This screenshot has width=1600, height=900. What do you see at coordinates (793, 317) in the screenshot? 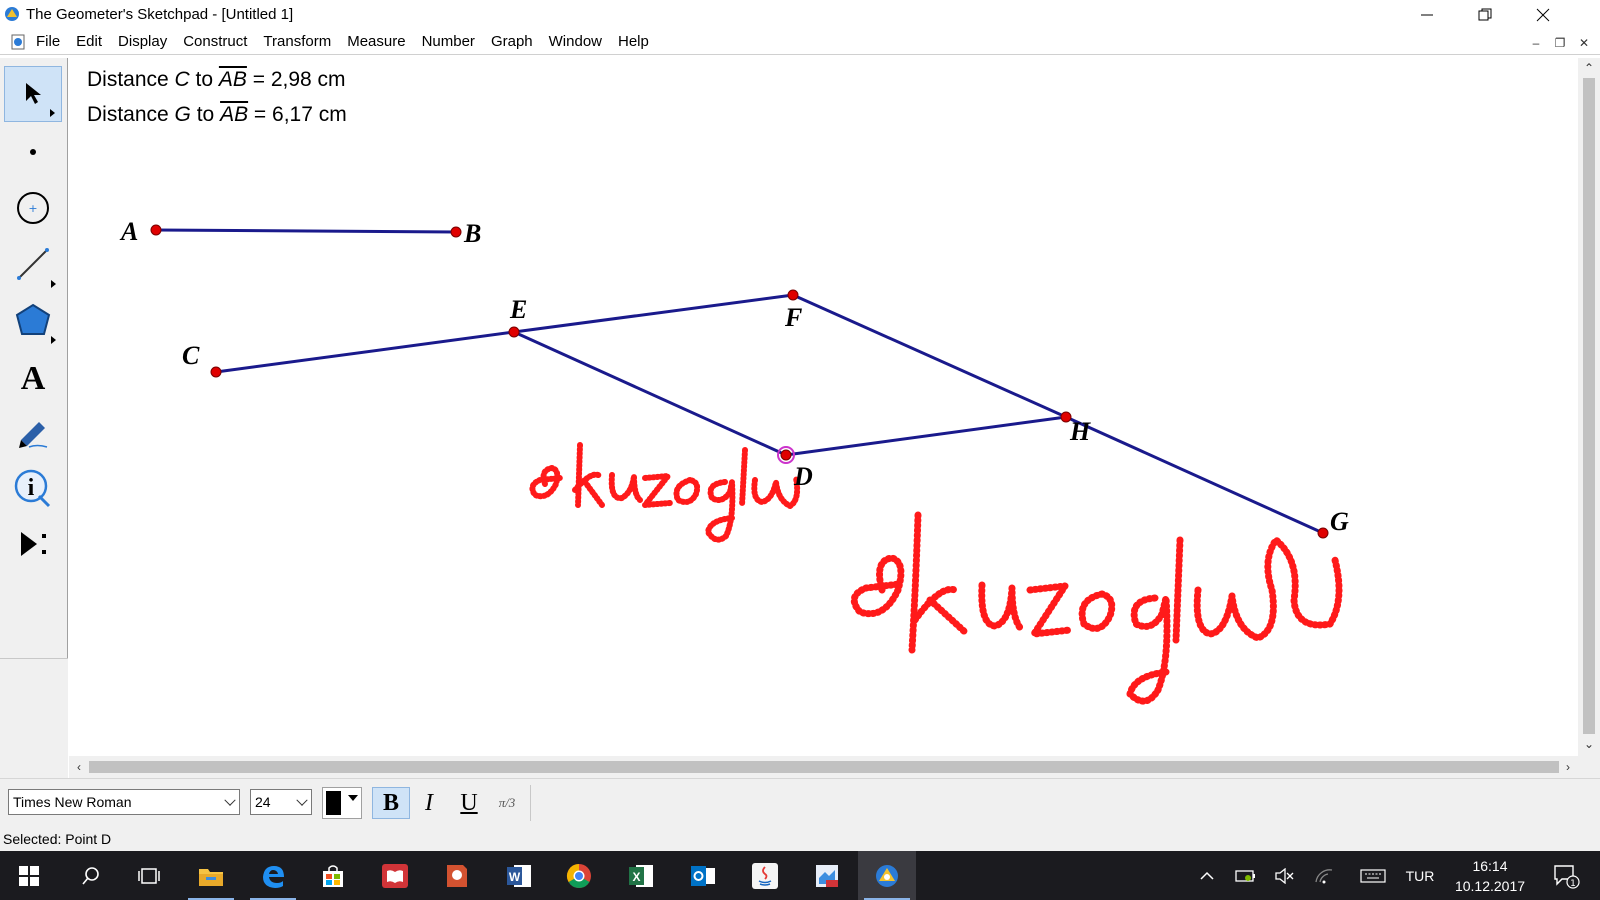
I see `label-f: F` at bounding box center [793, 317].